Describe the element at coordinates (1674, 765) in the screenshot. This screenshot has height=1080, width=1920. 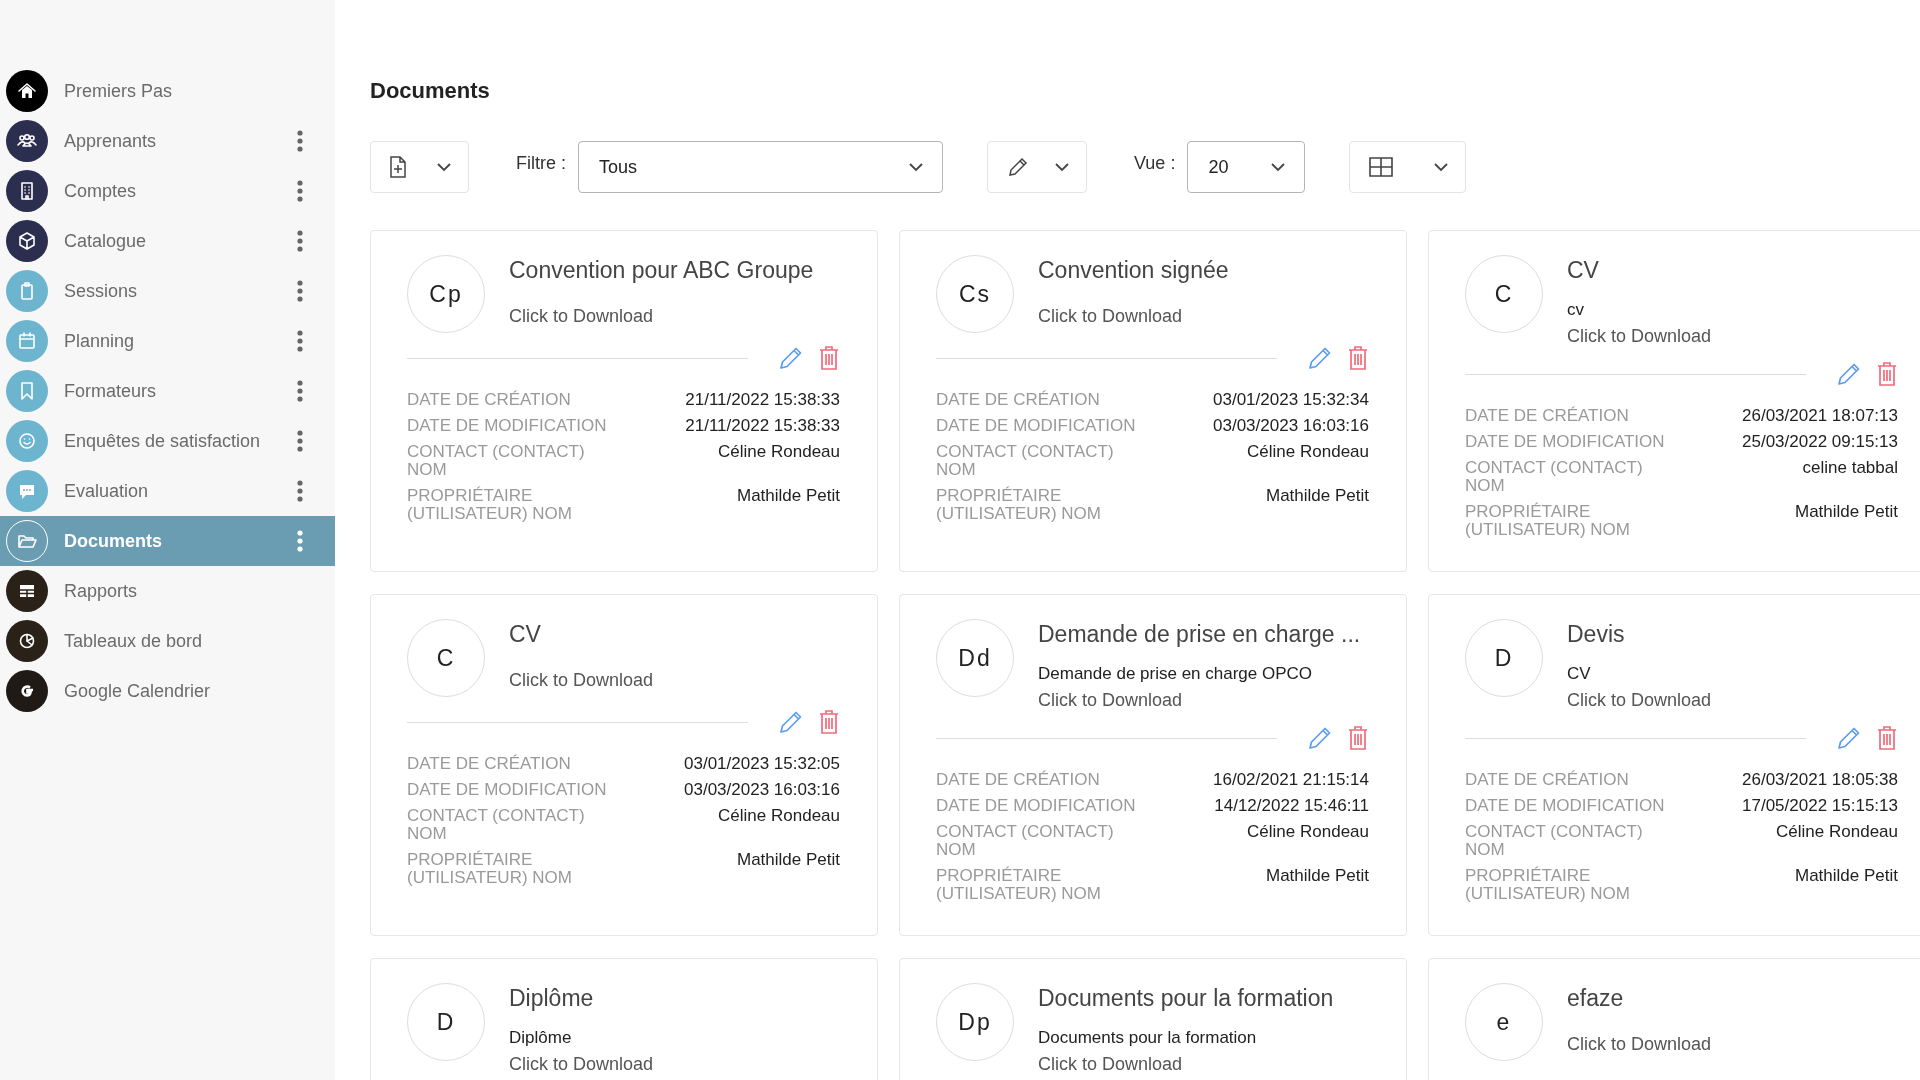
I see `document-card: D Devis CV Click to Download DATE DE CRÉATION 26/03/2021 18:05:38 DATE DE MODIFICATION 17/05/2022 15:15:13 CONTACT (CONTACT) NOM Céline Rondeau PROPRIÉTAIRE (UTILISATEUR) NOM Mathilde Petit` at that location.